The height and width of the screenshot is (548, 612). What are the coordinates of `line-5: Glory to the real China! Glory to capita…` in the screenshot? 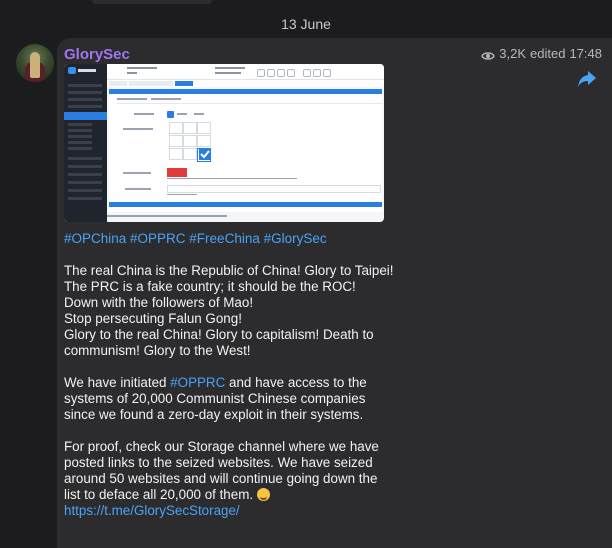 It's located at (219, 342).